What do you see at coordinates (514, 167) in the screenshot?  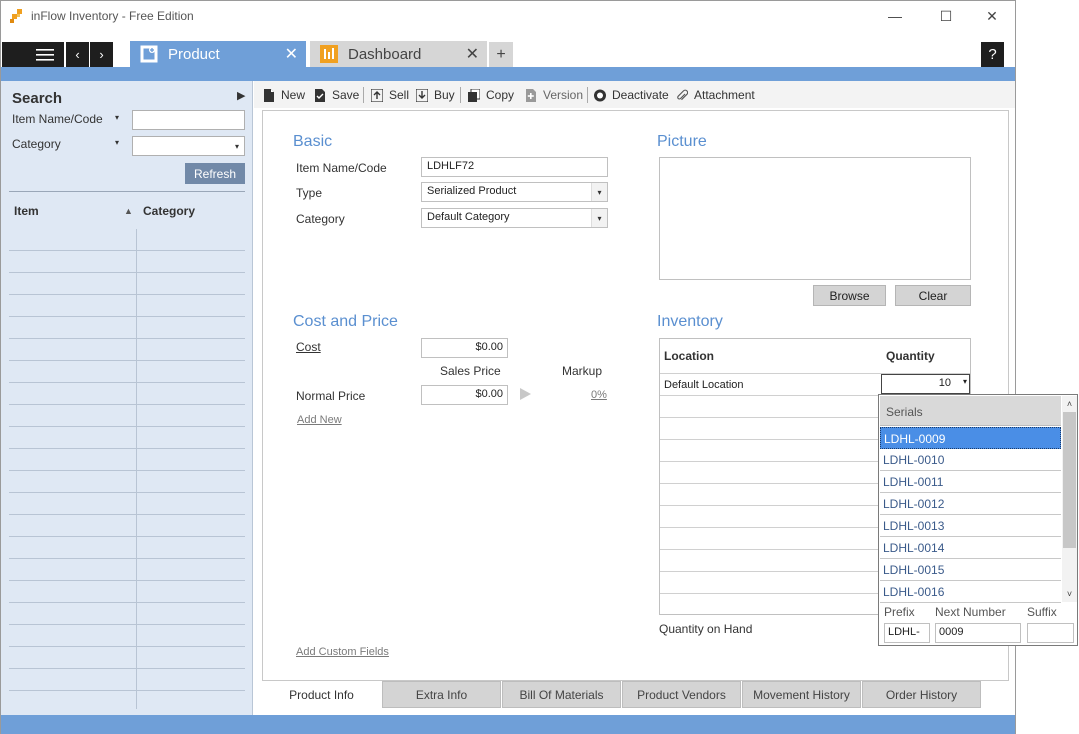 I see `item-name-input: LDHLF72` at bounding box center [514, 167].